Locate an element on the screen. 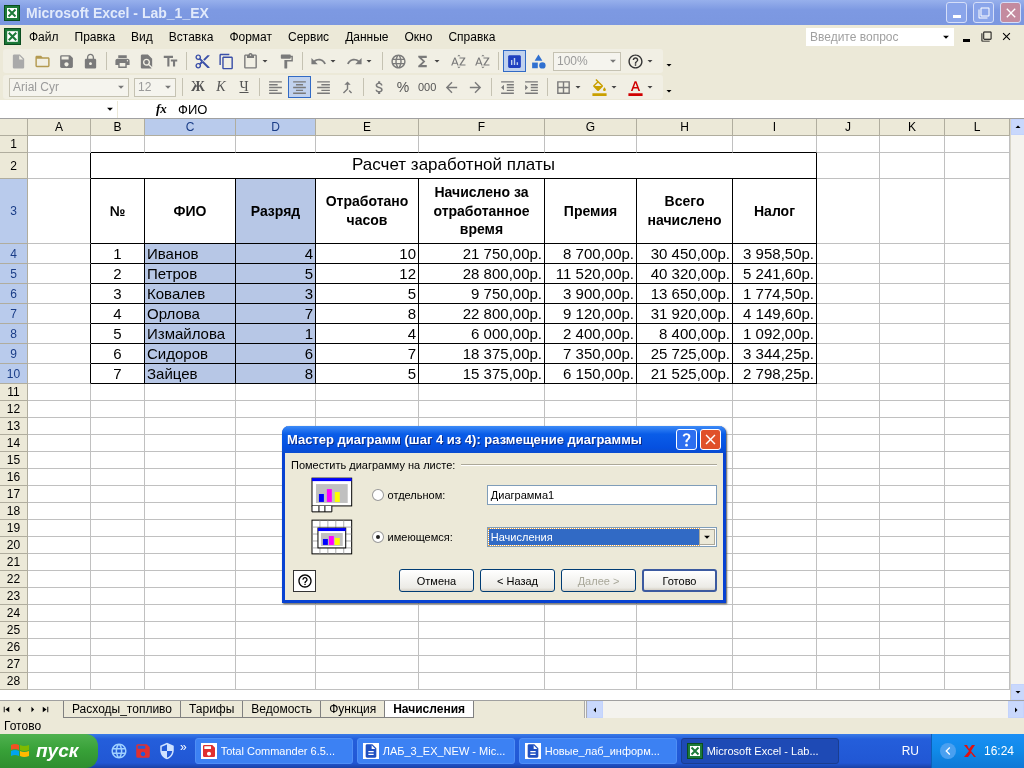 The width and height of the screenshot is (1024, 768). table-cell: Сидоров is located at coordinates (190, 354).